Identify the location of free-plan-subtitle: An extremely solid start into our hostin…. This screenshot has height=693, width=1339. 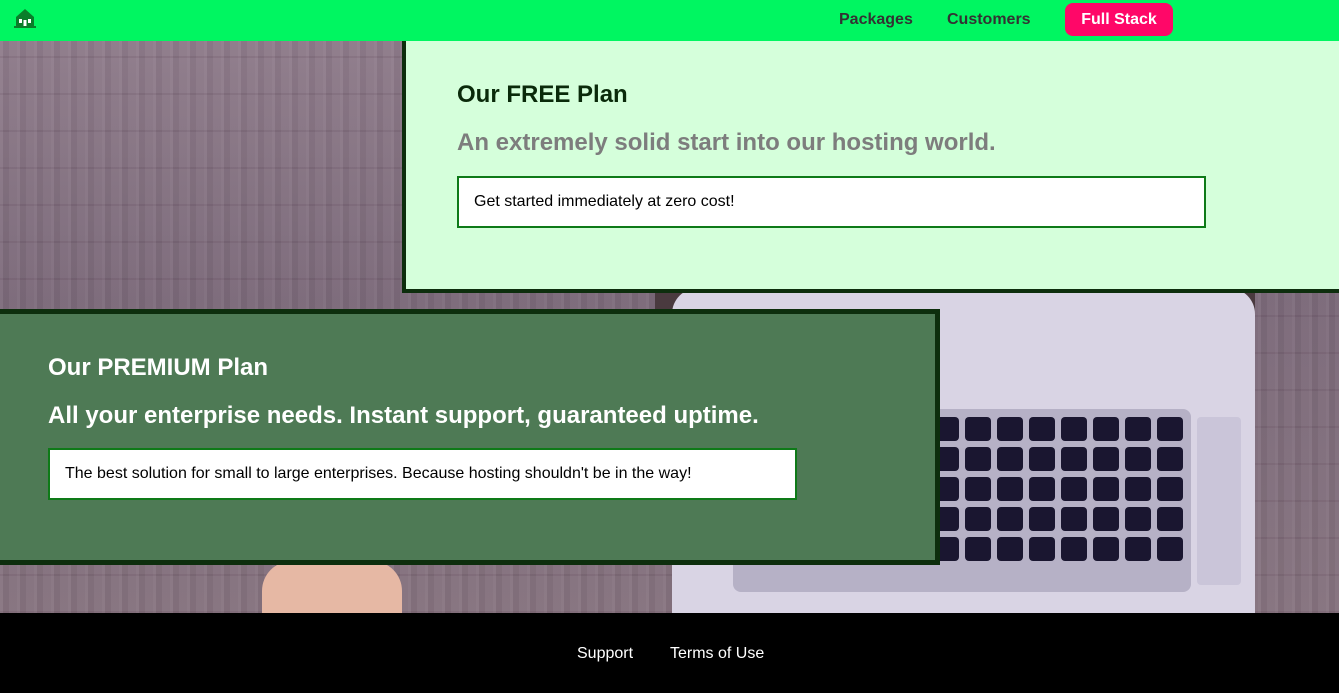
(726, 142).